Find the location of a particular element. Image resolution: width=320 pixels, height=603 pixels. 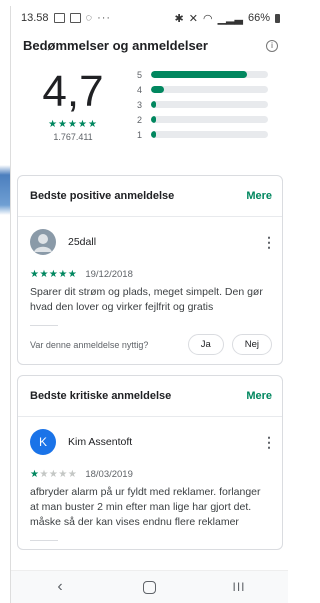

bluetooth-icon: ✱ is located at coordinates (179, 18).